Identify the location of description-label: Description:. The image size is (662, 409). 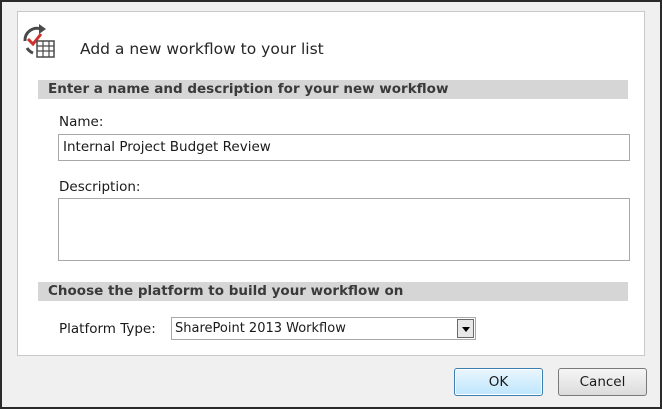
(100, 187).